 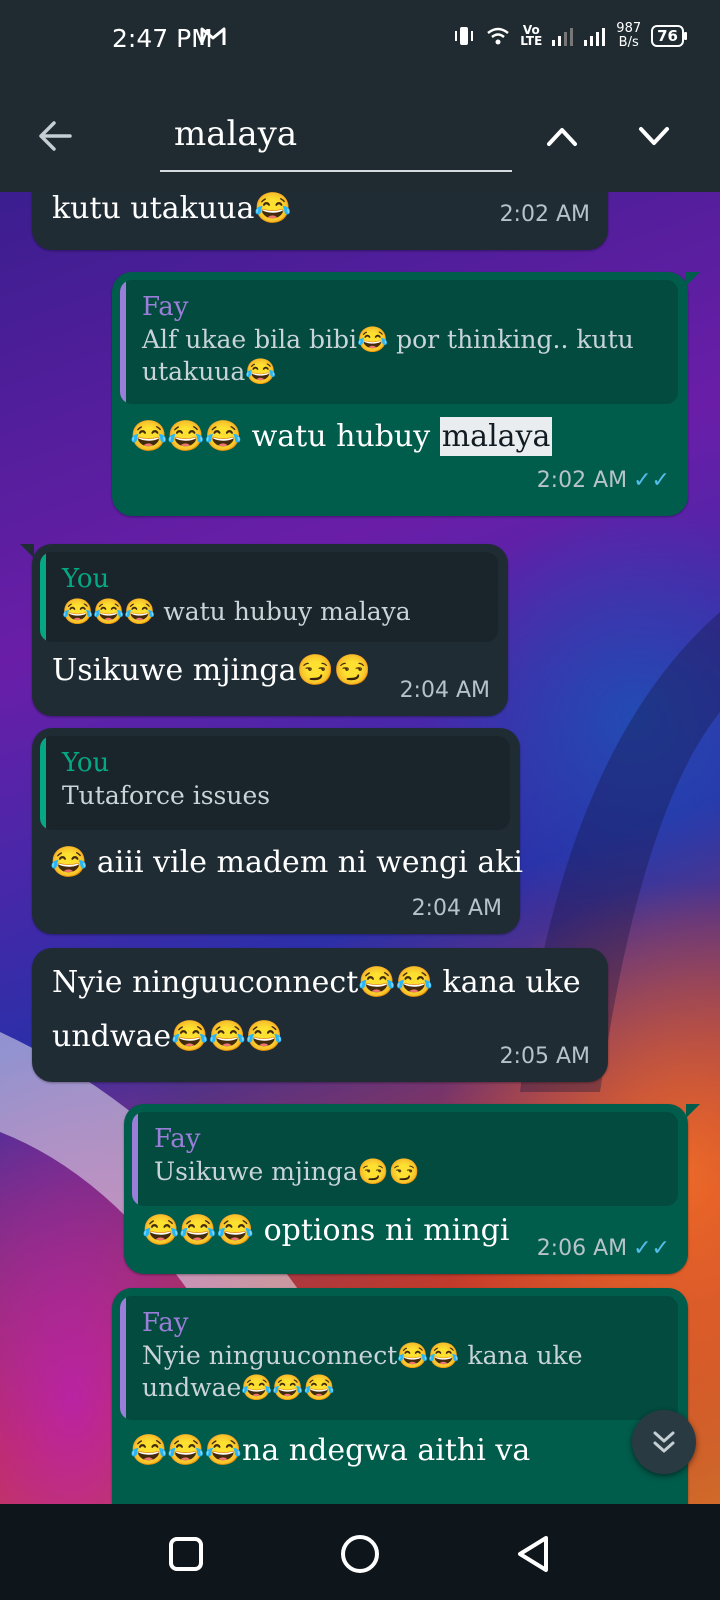 I want to click on arrow-left-icon, so click(x=56, y=136).